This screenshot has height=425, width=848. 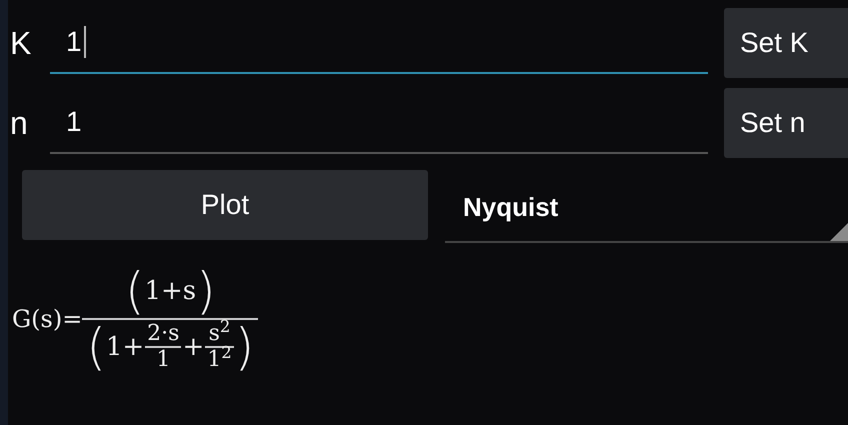 I want to click on set-button: Set K, so click(x=786, y=43).